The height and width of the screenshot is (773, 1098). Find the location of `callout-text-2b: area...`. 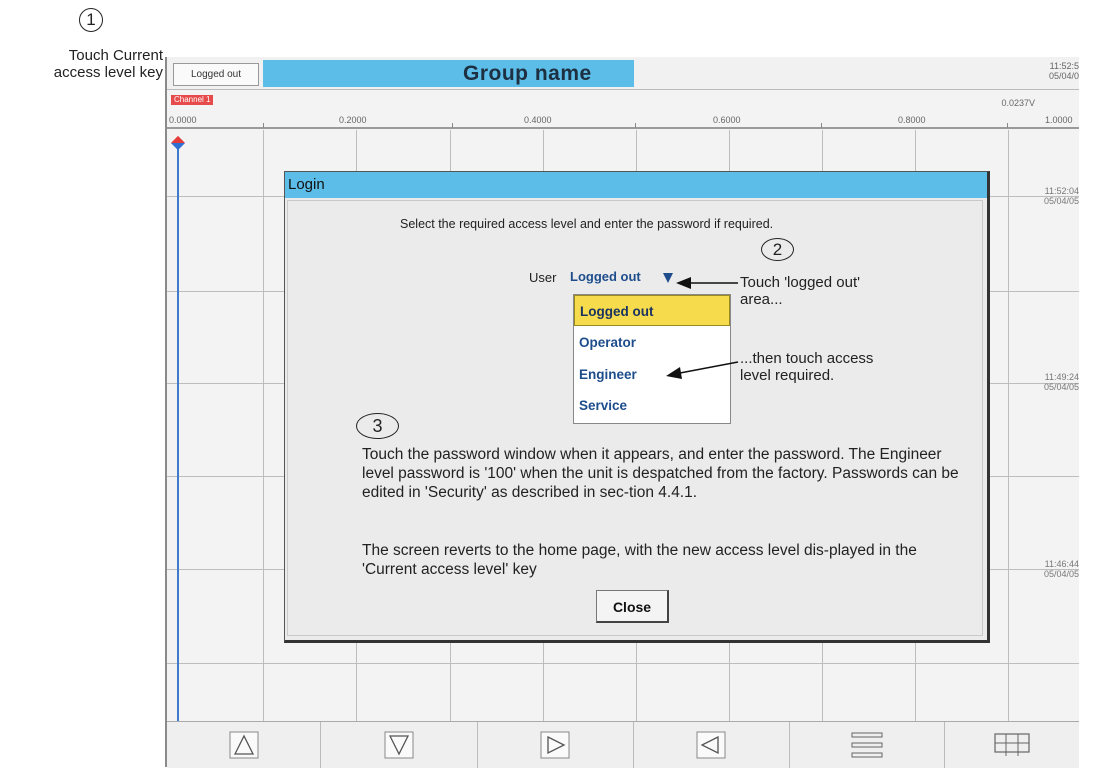

callout-text-2b: area... is located at coordinates (761, 299).